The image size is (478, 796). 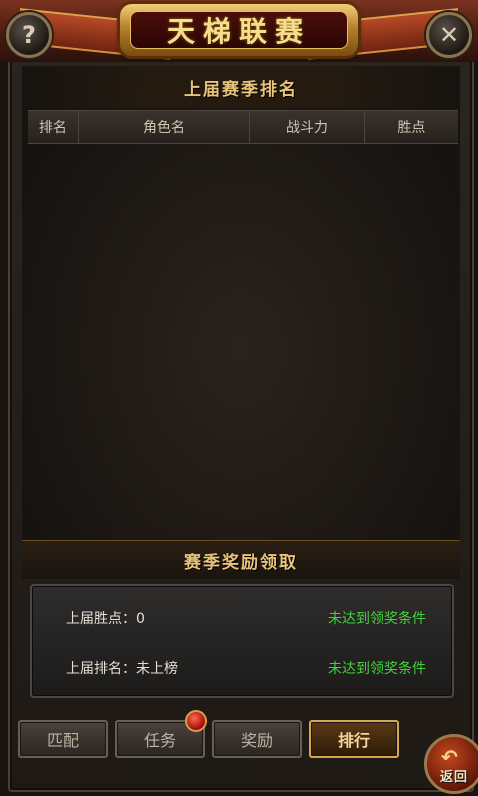 What do you see at coordinates (53, 127) in the screenshot?
I see `column-rank: 排名` at bounding box center [53, 127].